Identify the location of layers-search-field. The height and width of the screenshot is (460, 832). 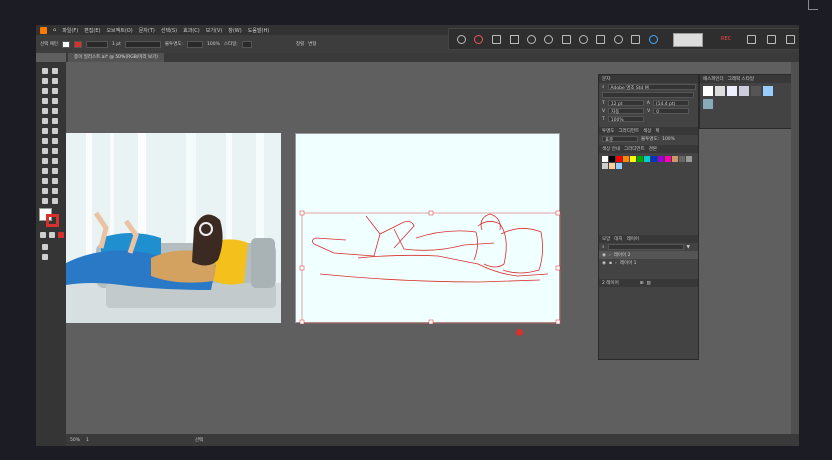
(645, 247).